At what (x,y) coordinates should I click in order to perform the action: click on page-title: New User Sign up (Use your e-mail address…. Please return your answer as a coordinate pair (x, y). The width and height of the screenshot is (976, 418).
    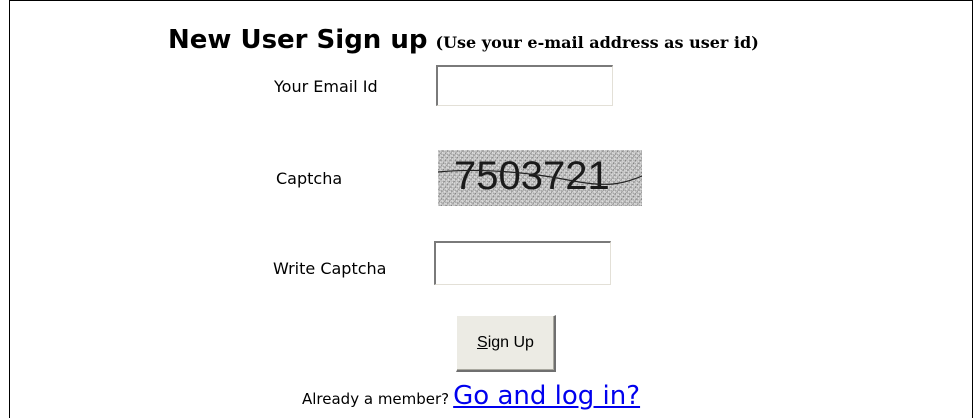
    Looking at the image, I should click on (463, 40).